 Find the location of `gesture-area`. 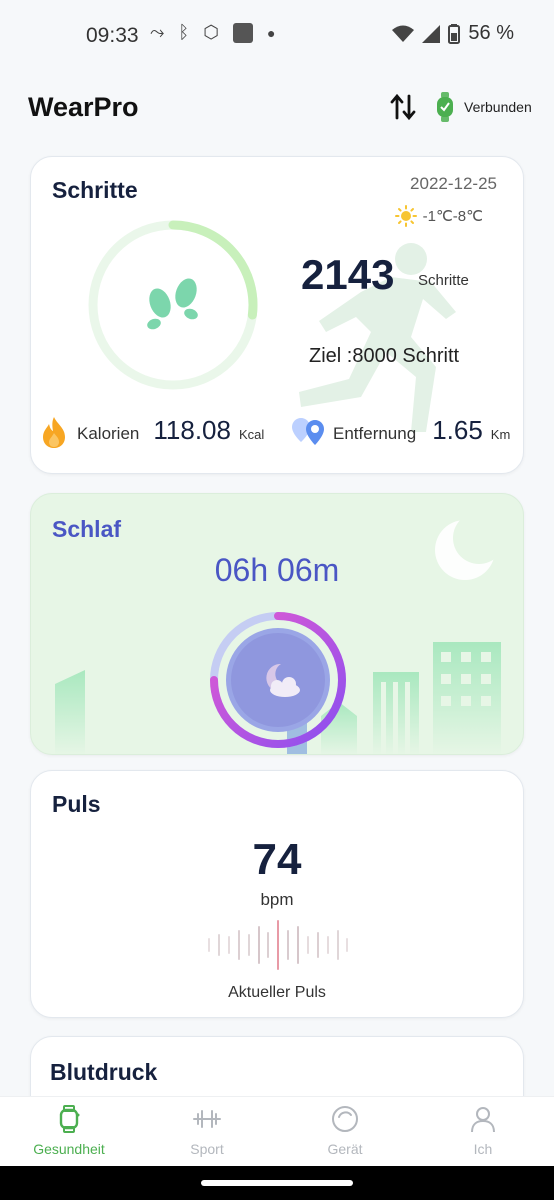

gesture-area is located at coordinates (277, 1183).